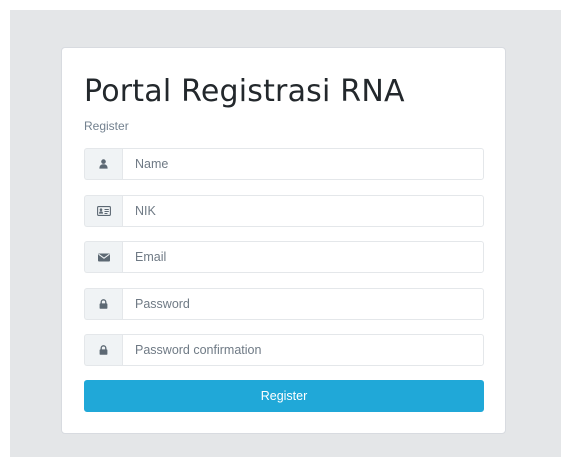  What do you see at coordinates (103, 257) in the screenshot?
I see `envelope-icon` at bounding box center [103, 257].